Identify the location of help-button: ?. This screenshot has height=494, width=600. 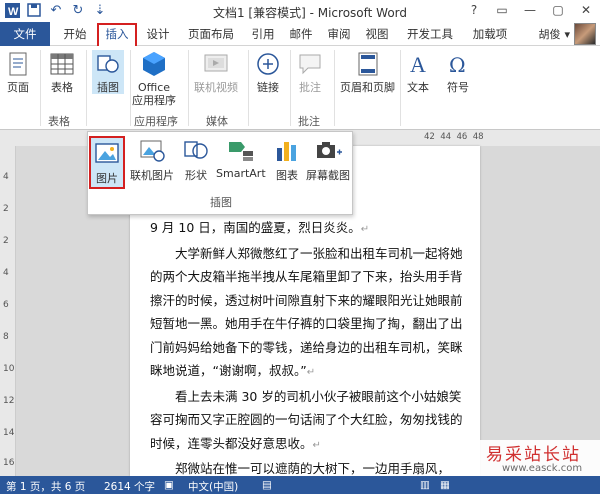
(474, 10).